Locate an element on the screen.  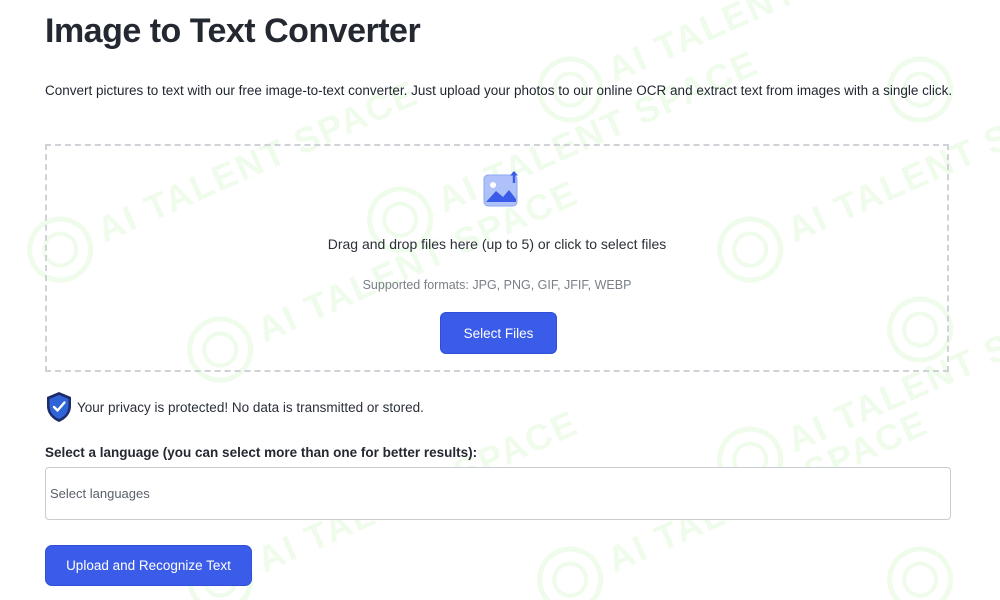
watermark-mark: AI TALENT SPACE is located at coordinates (733, 67).